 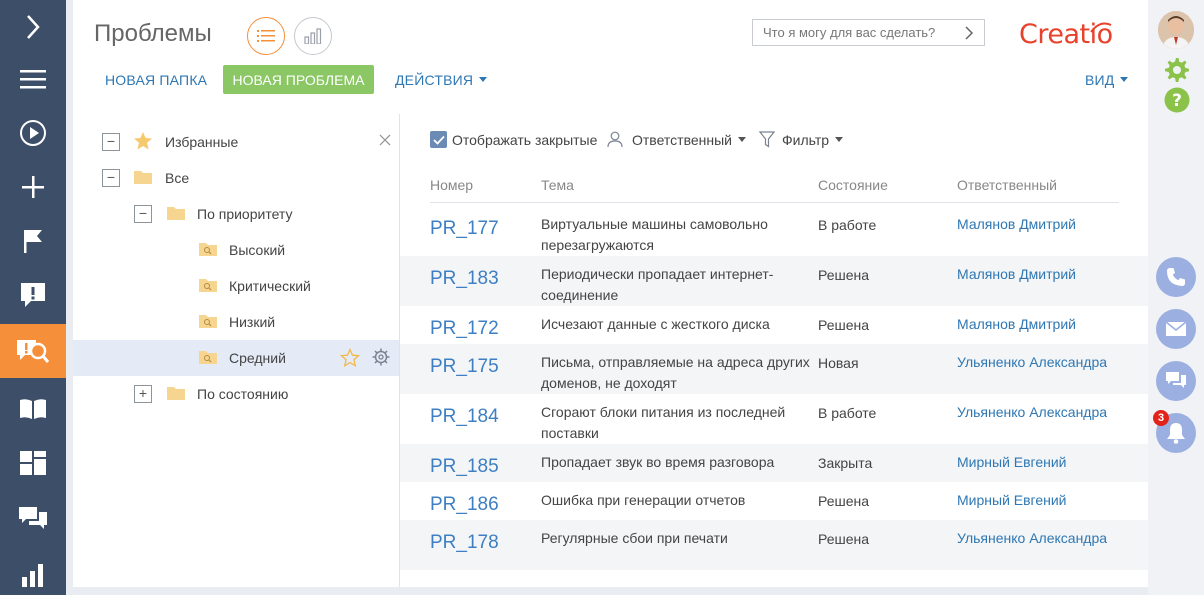 I want to click on problem-state: В работе, so click(x=847, y=413).